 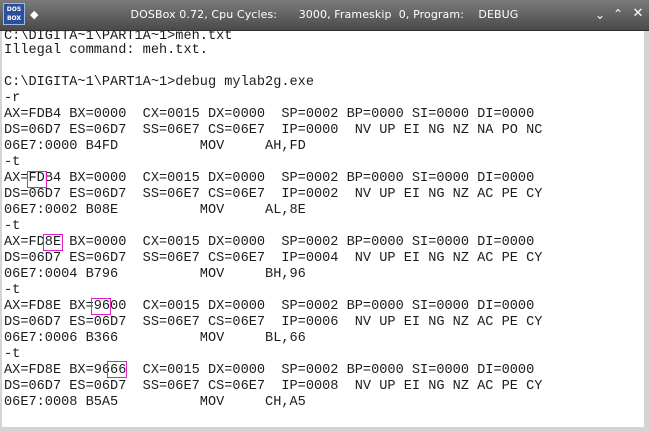 What do you see at coordinates (155, 274) in the screenshot?
I see `console-line: 06E7:0004 B796 MOV BH,96` at bounding box center [155, 274].